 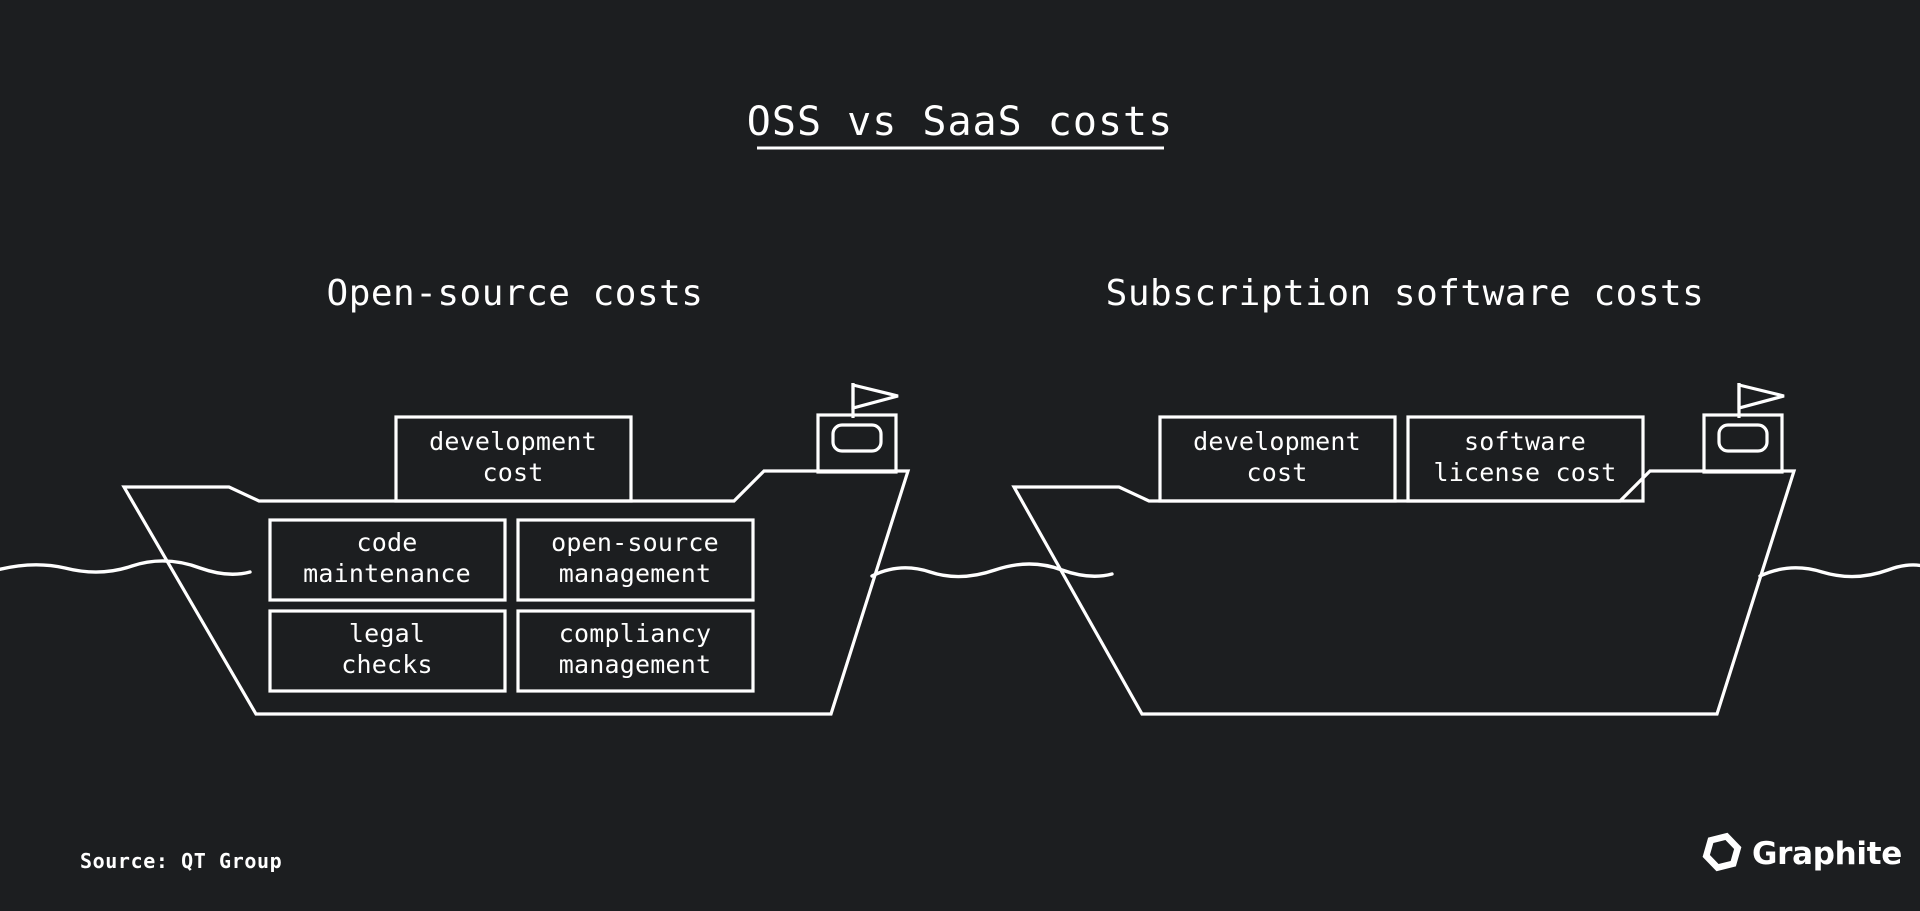 I want to click on deck-box-saas-software-license-cost-line1: software, so click(x=1525, y=441).